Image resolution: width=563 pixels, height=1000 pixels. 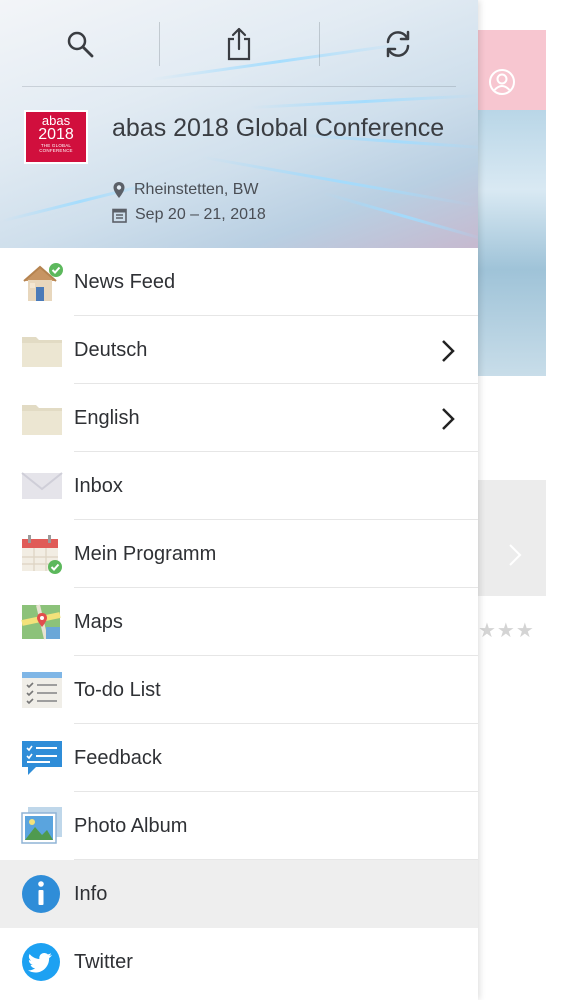 I want to click on envelope-icon, so click(x=42, y=485).